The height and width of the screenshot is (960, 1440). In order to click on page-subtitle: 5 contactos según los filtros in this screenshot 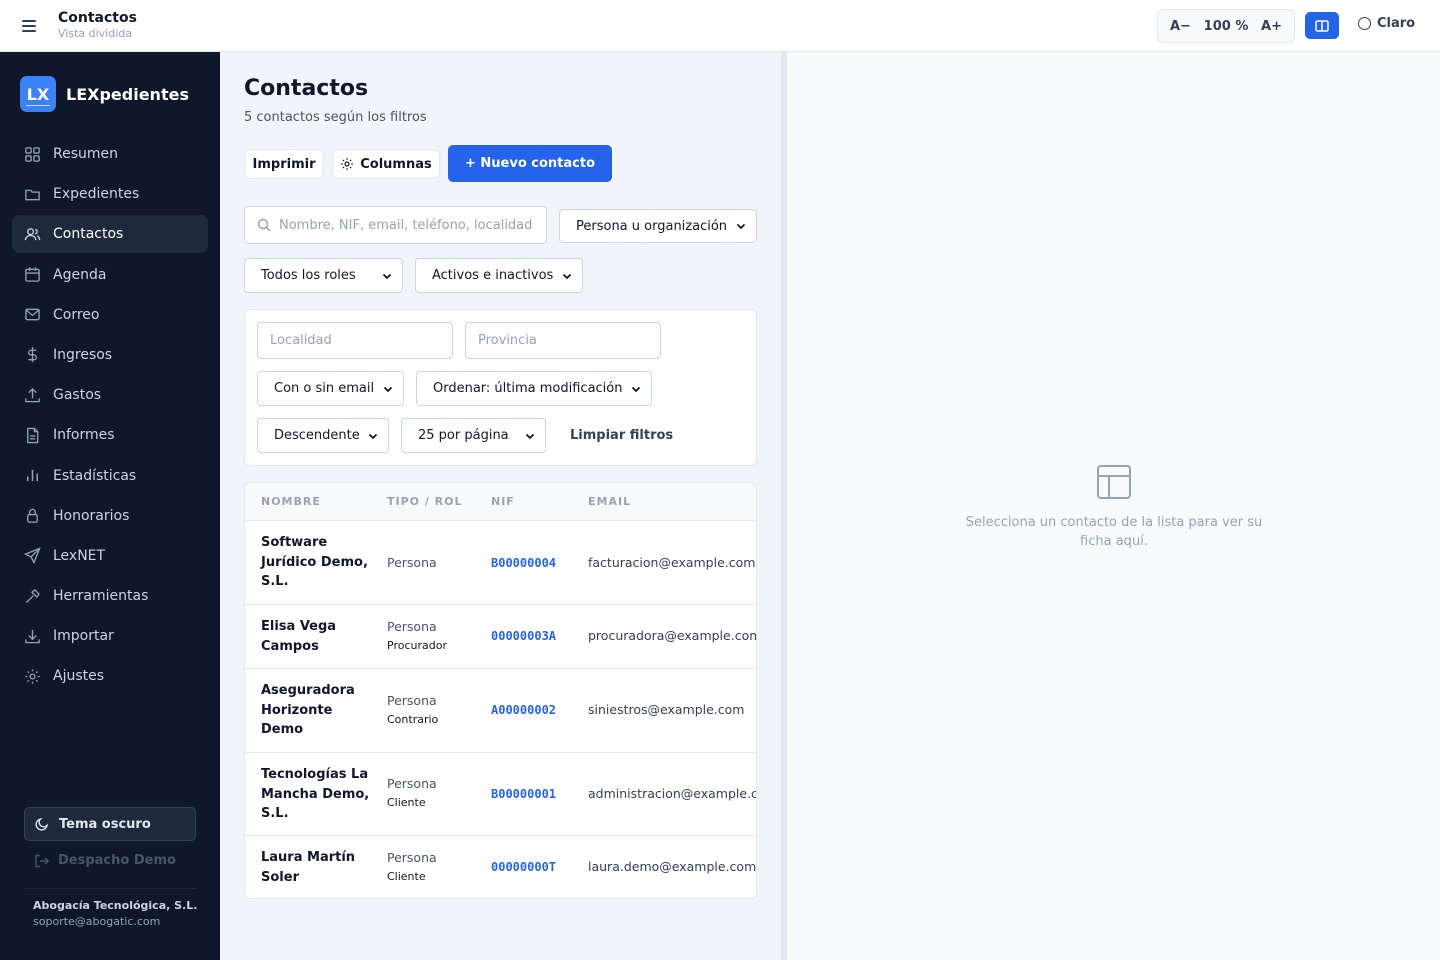, I will do `click(335, 117)`.